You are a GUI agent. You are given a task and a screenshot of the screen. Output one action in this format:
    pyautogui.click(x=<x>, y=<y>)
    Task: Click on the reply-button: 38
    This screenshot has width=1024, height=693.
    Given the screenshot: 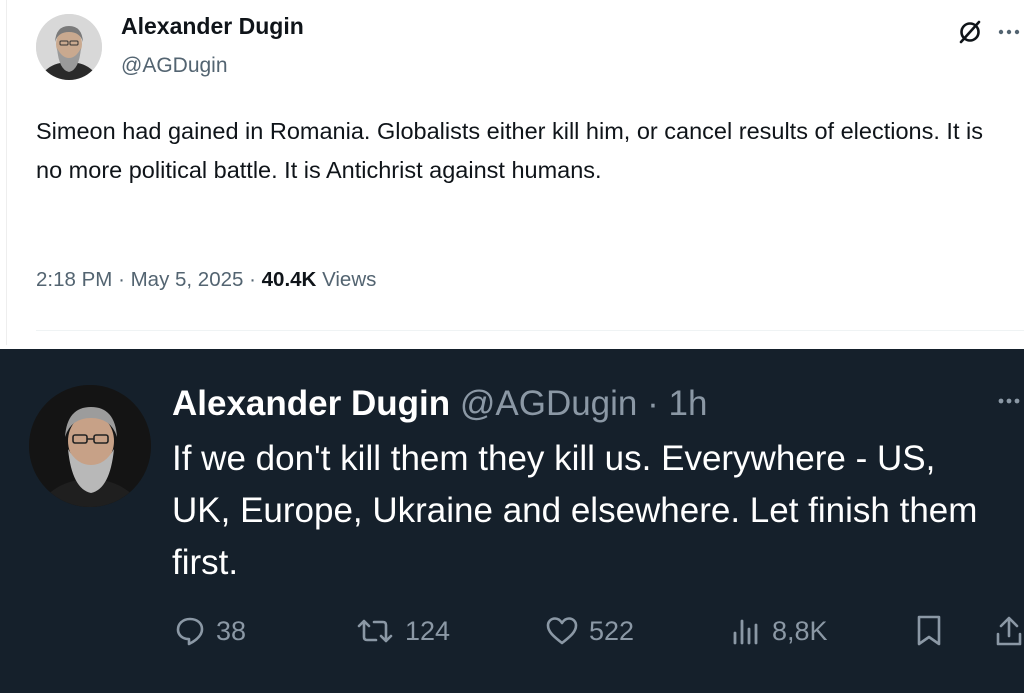 What is the action you would take?
    pyautogui.click(x=210, y=631)
    